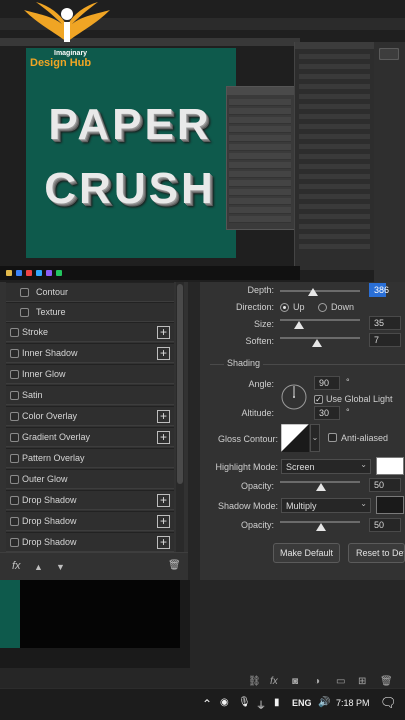 This screenshot has width=405, height=720. What do you see at coordinates (90, 479) in the screenshot?
I see `style-item-outer-glow: Outer Glow` at bounding box center [90, 479].